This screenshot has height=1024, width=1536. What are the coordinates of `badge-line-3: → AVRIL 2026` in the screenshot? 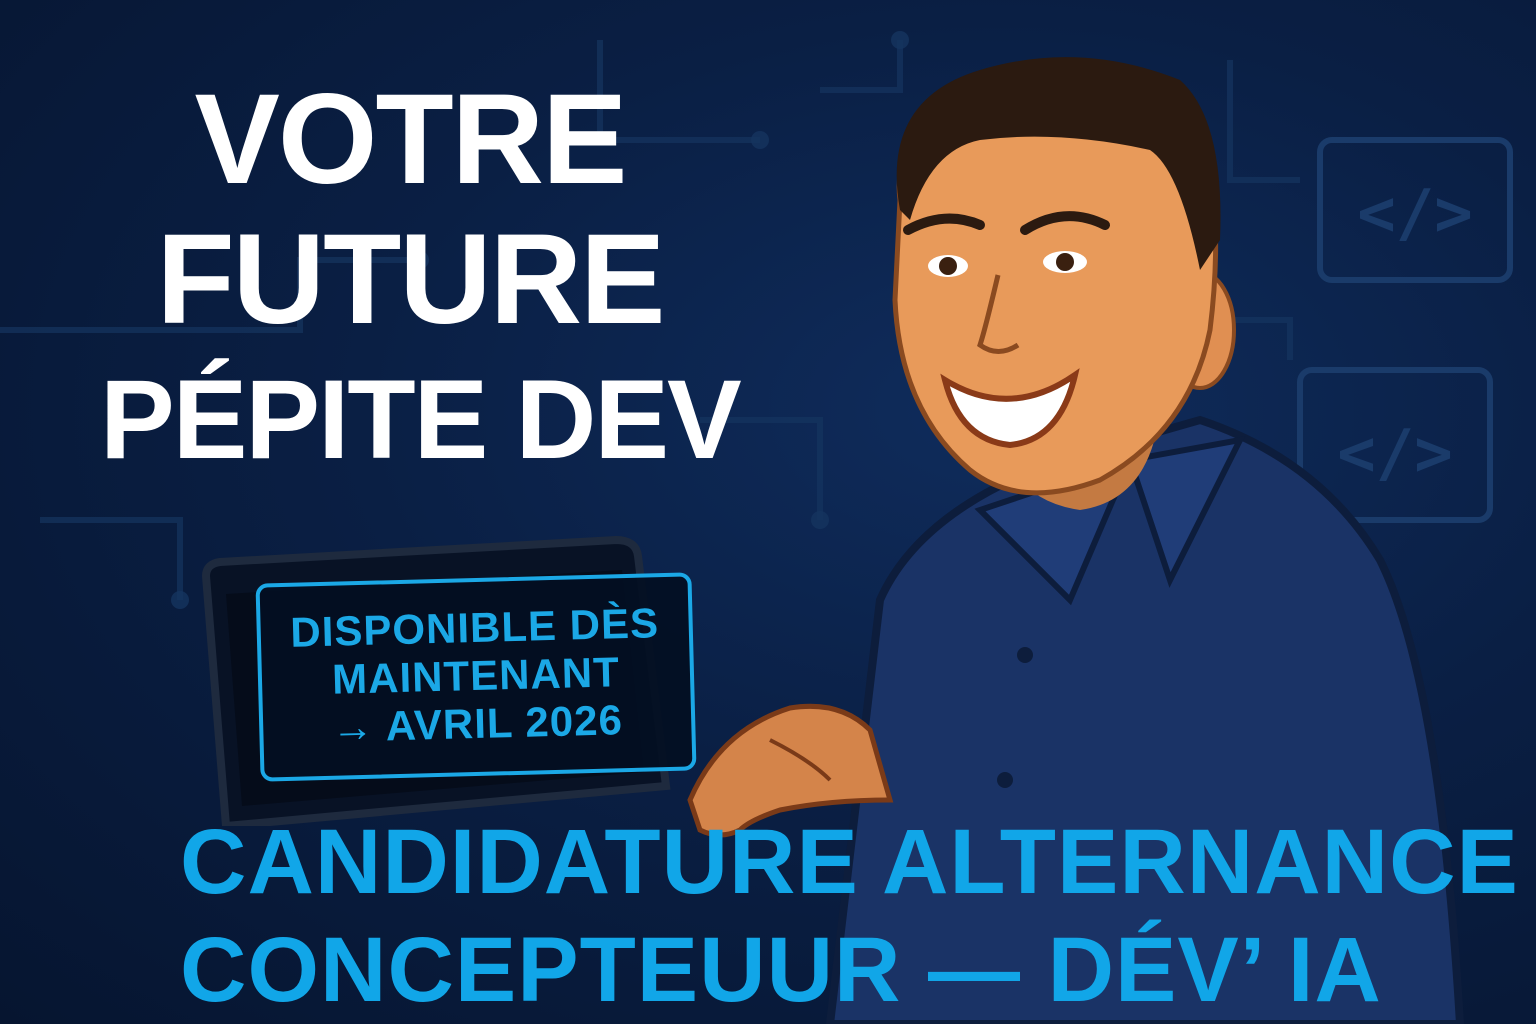 It's located at (477, 723).